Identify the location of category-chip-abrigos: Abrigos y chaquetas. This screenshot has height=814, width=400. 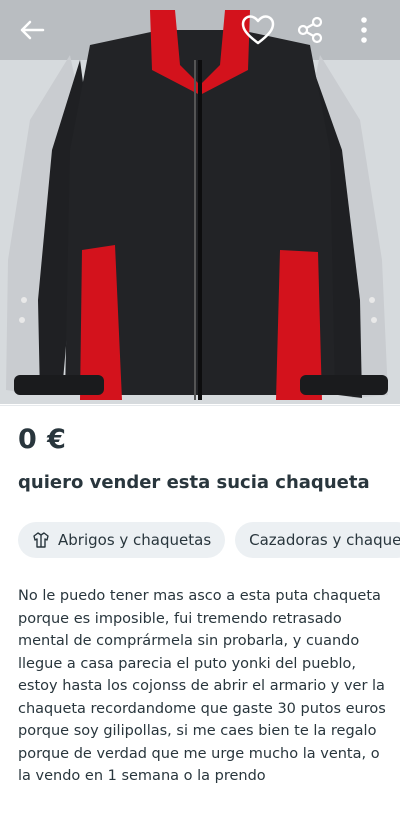
(122, 540).